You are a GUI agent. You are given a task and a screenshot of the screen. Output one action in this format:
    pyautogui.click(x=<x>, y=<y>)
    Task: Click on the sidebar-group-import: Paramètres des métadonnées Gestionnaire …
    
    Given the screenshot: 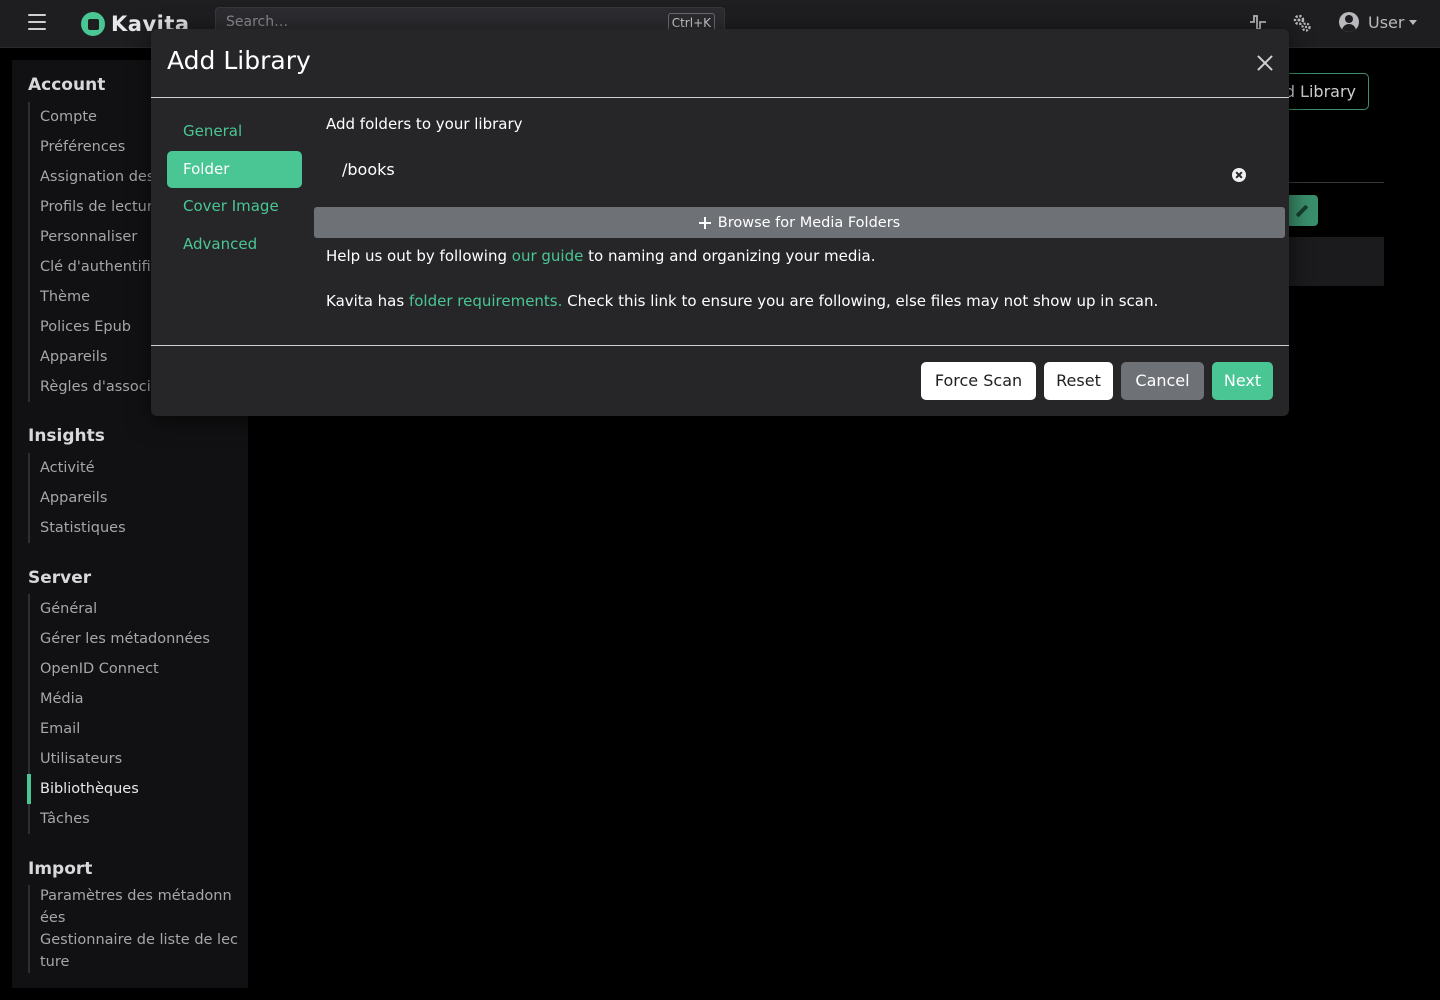 What is the action you would take?
    pyautogui.click(x=134, y=929)
    